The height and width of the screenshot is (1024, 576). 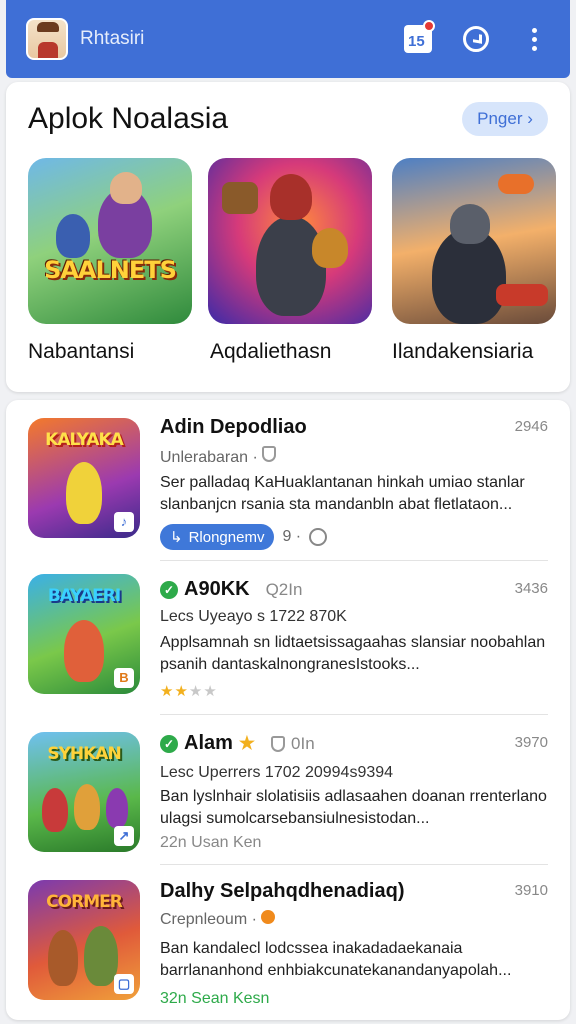 I want to click on chat-button, so click(x=476, y=39).